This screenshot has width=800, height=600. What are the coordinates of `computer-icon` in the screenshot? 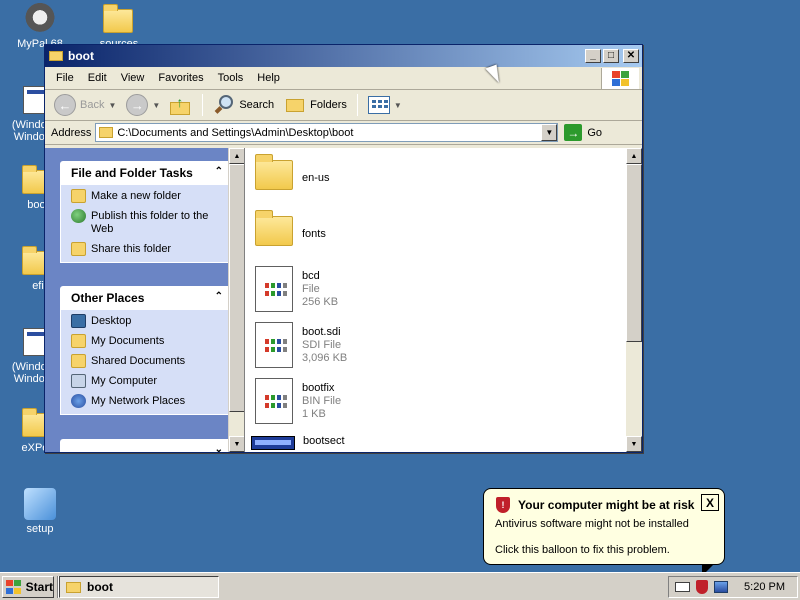 It's located at (78, 381).